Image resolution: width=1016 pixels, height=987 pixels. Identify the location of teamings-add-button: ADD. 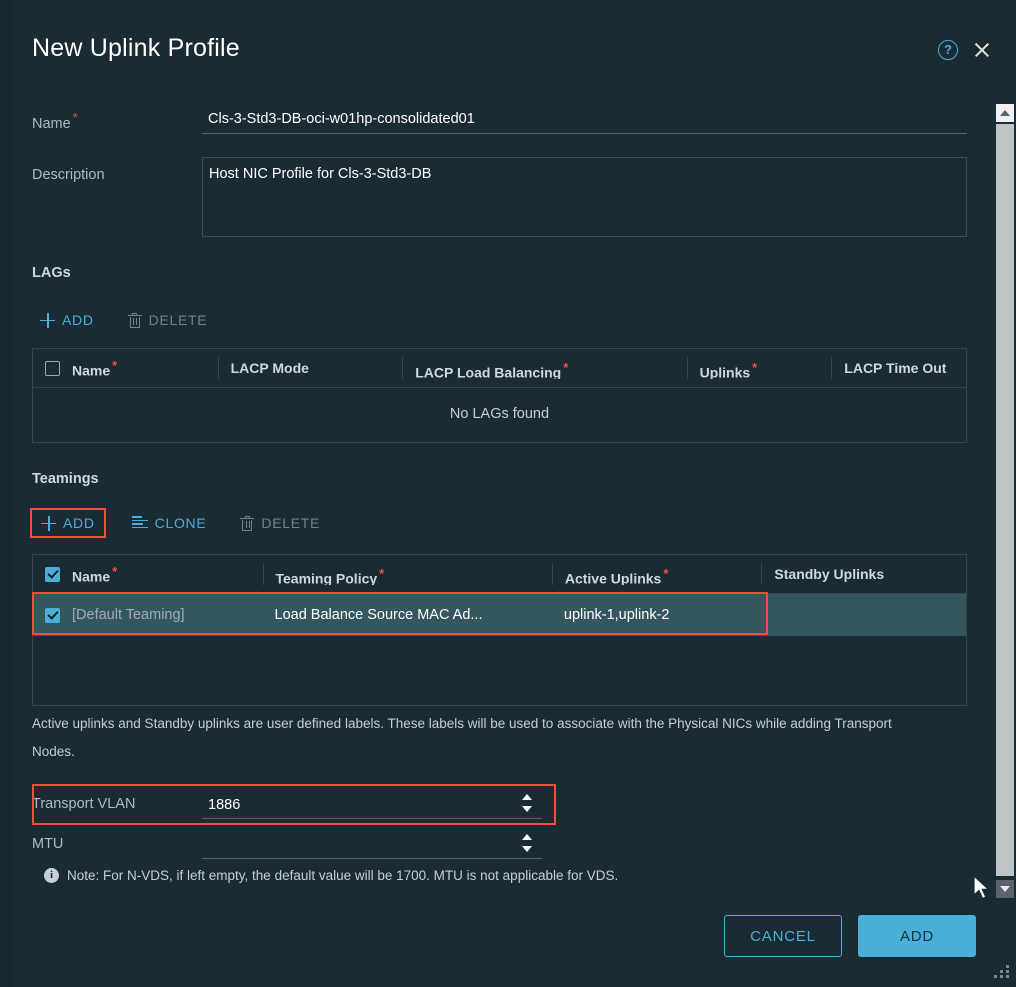
(68, 523).